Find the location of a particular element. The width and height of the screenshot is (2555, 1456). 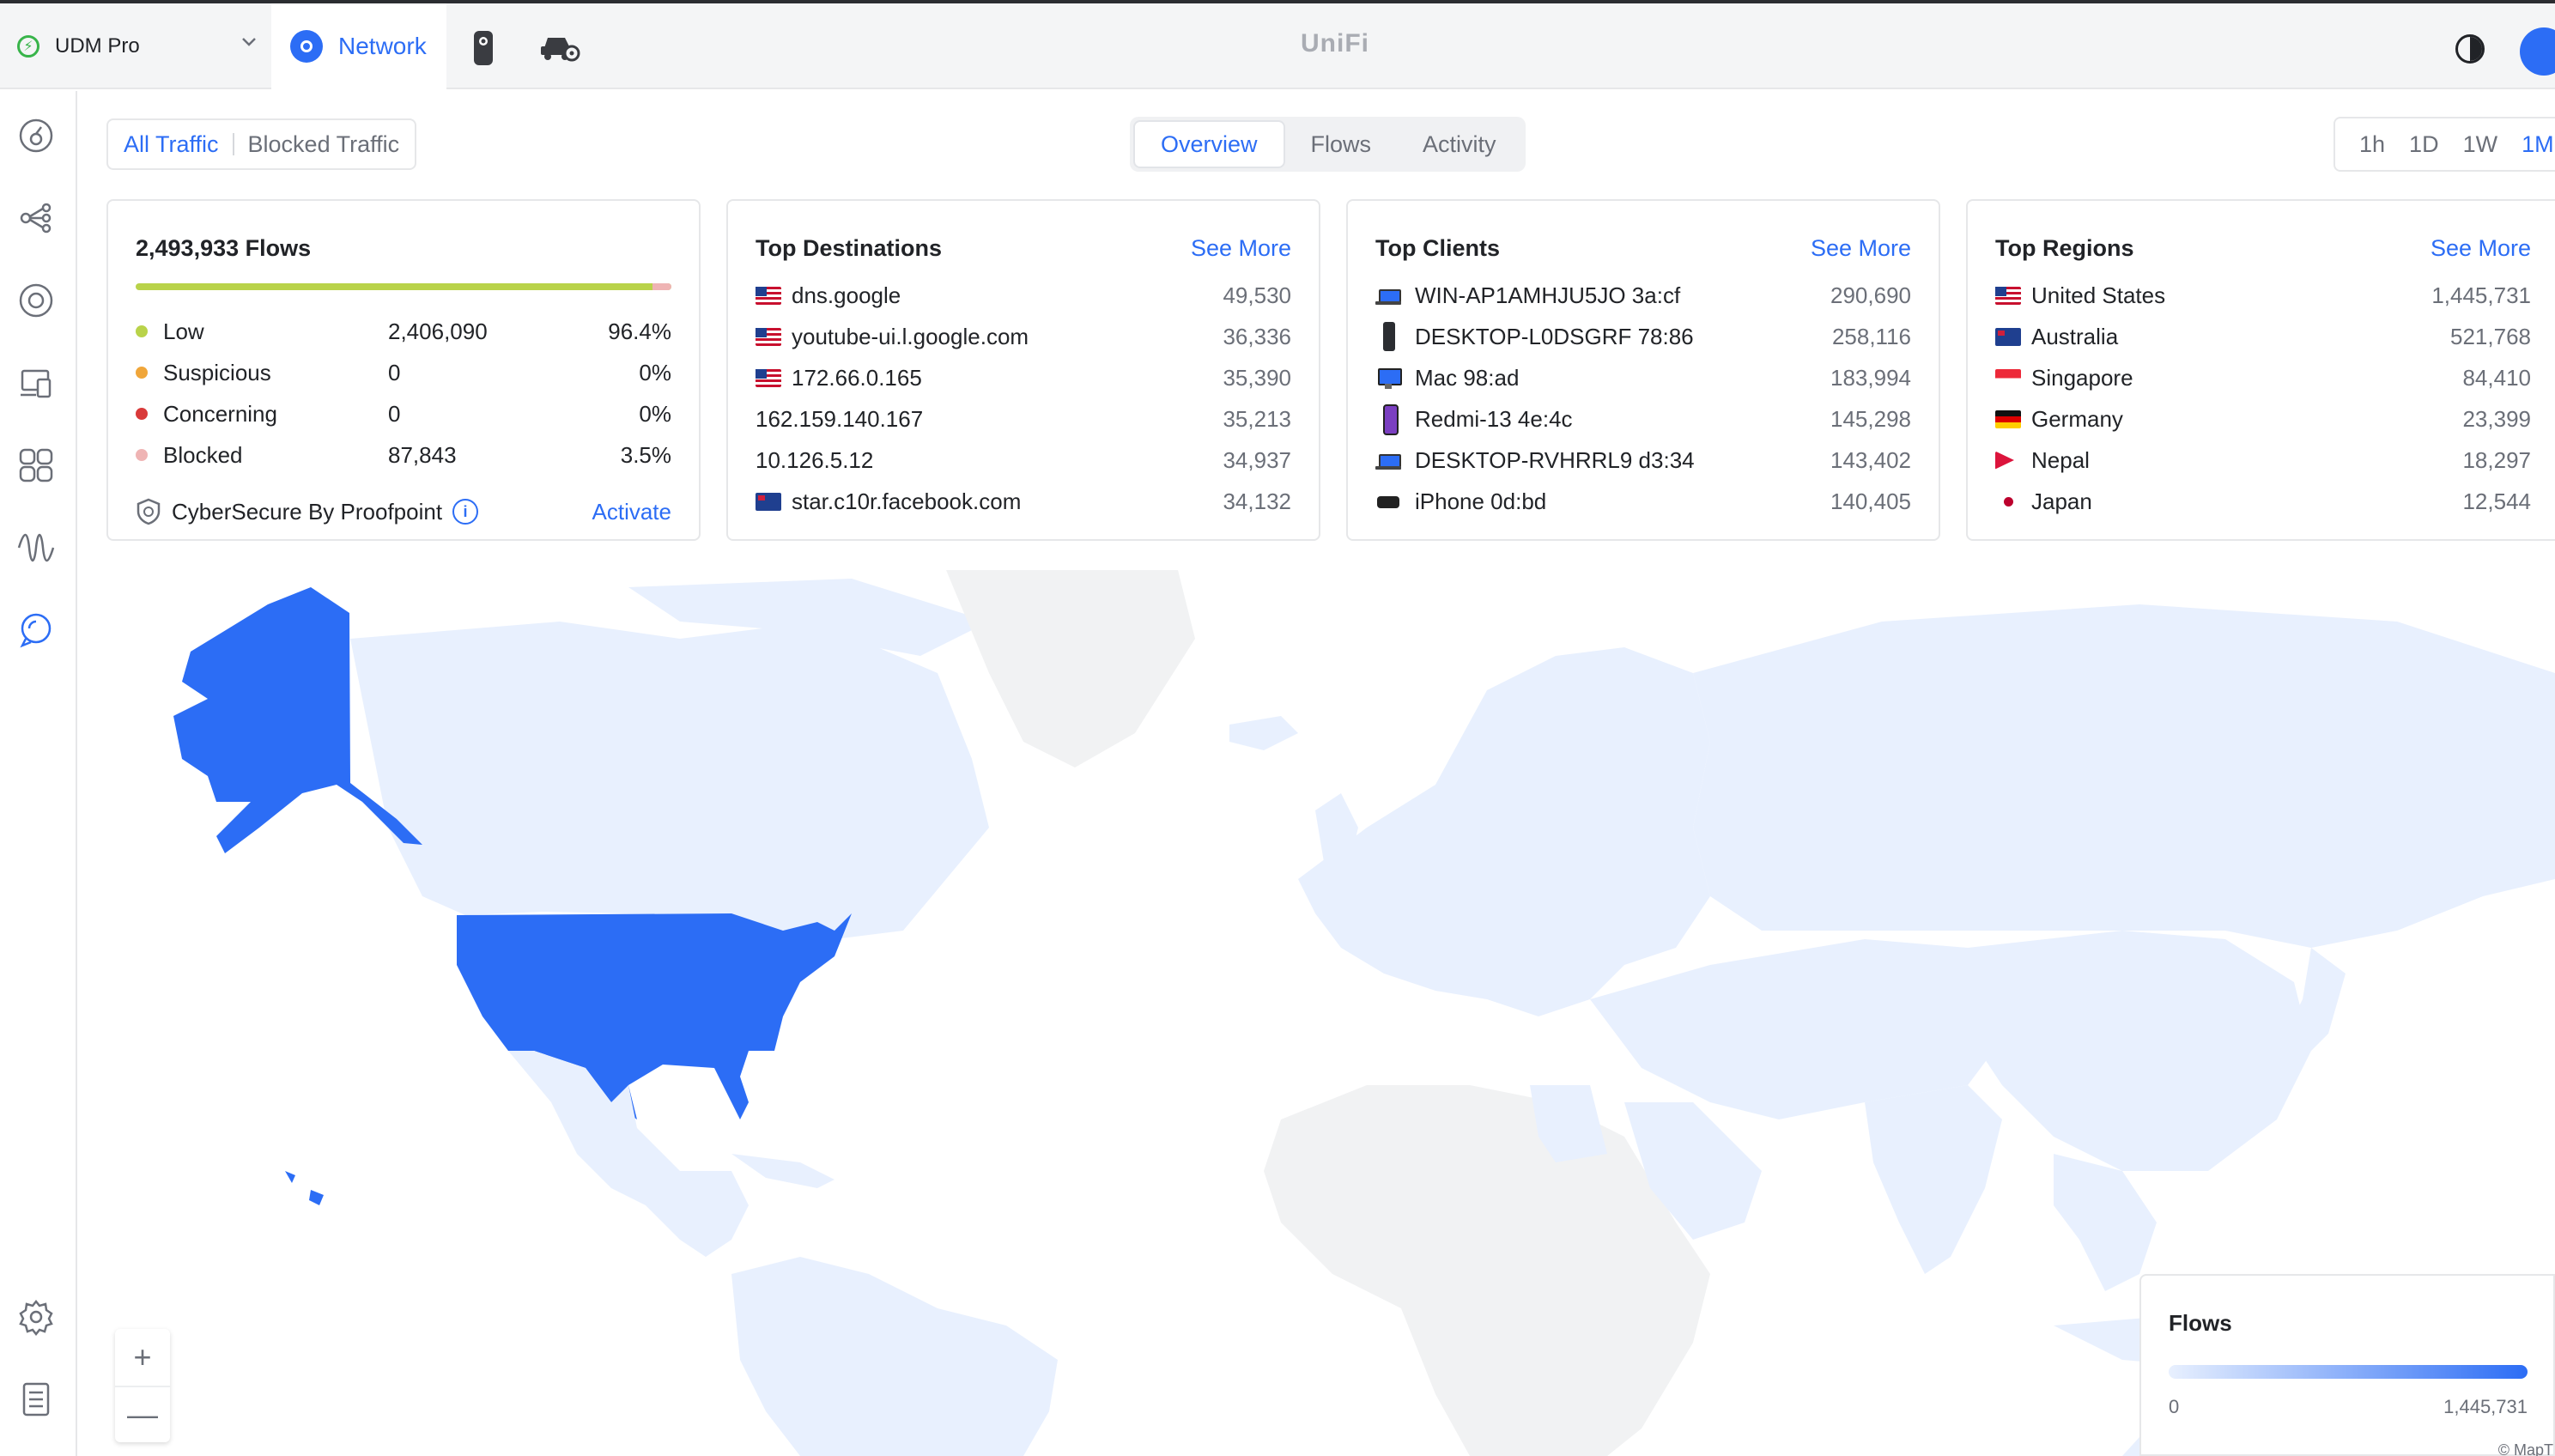

flag-us-icon is located at coordinates (2008, 296).